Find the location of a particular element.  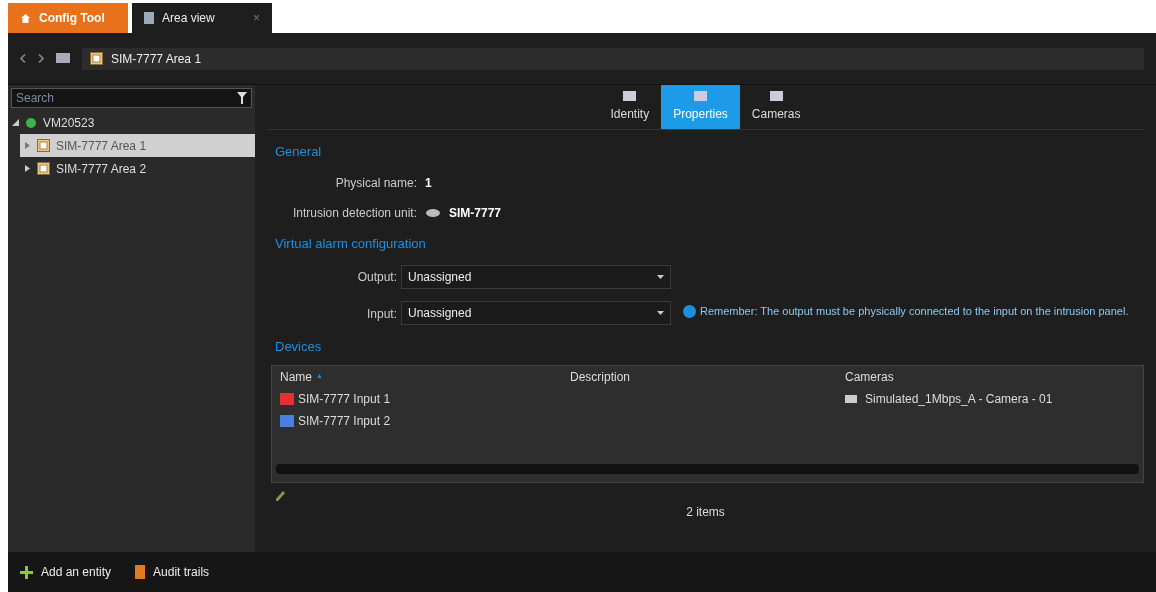

filter-icon is located at coordinates (242, 98).